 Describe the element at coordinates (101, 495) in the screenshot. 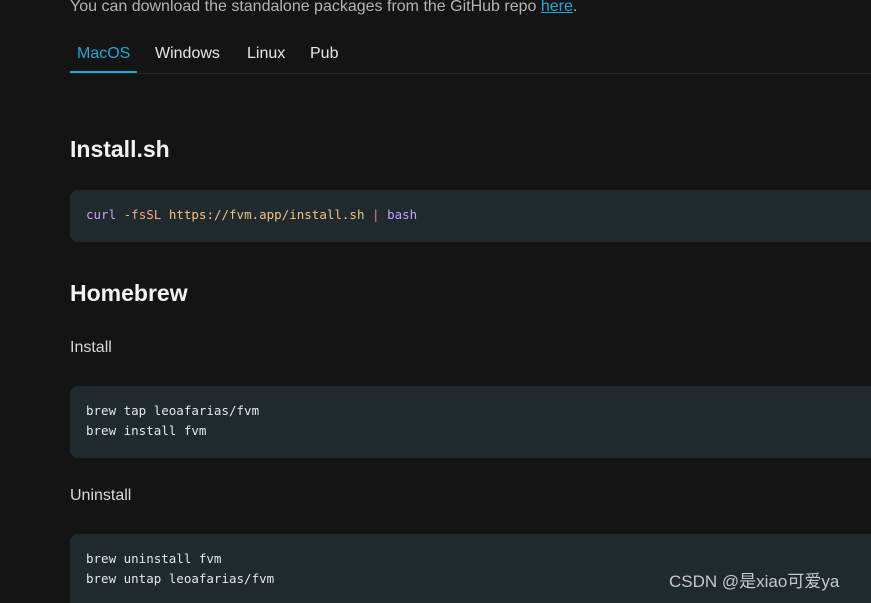

I see `uninstall-label: Uninstall` at that location.